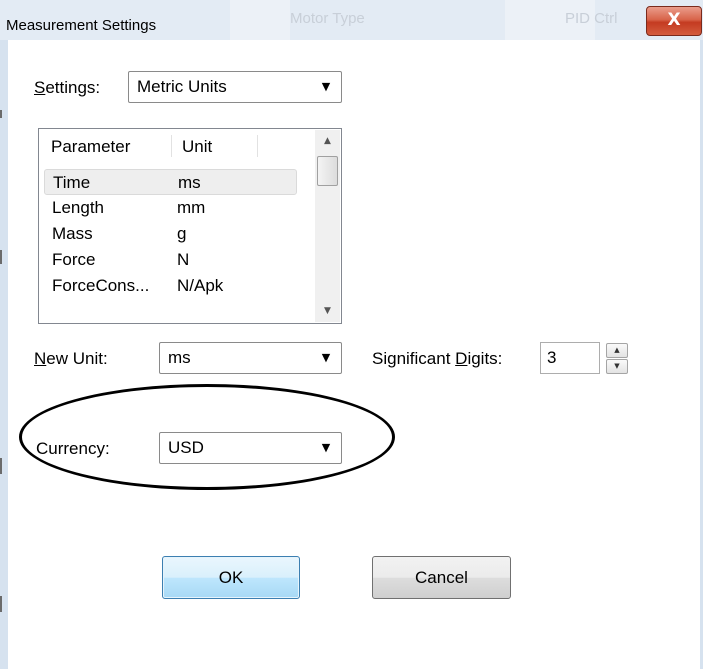  I want to click on list-item: Time ms, so click(170, 182).